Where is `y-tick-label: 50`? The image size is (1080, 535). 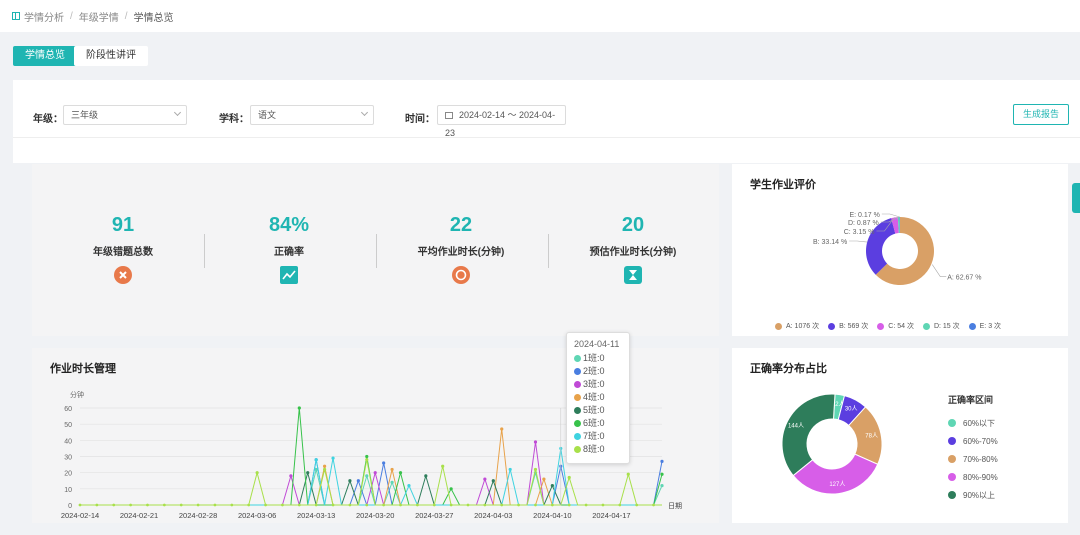
y-tick-label: 50 is located at coordinates (68, 425).